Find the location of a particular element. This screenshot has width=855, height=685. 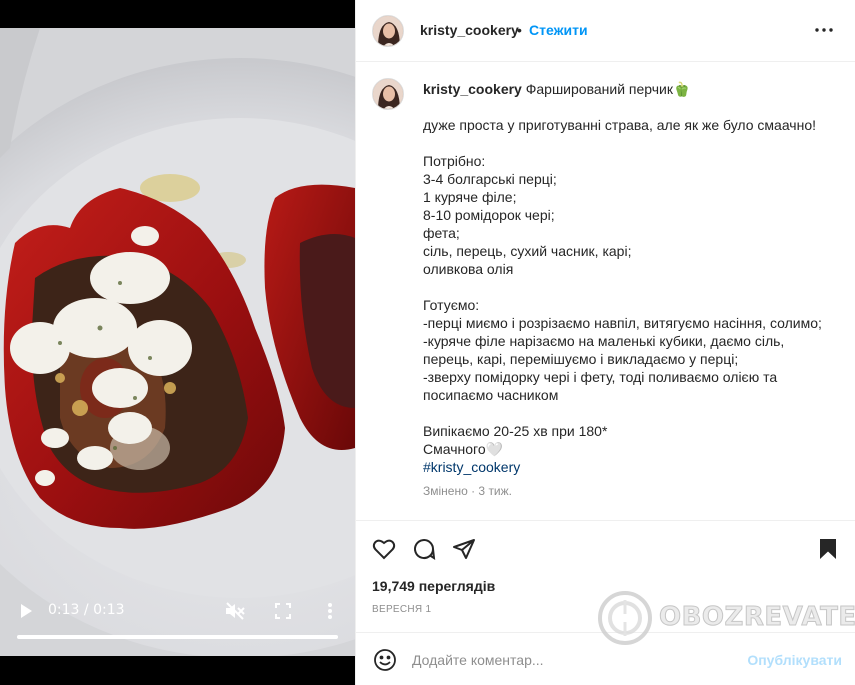

caption-first-line: kristy_cookery Фарширований перчик🫑 is located at coordinates (633, 89).